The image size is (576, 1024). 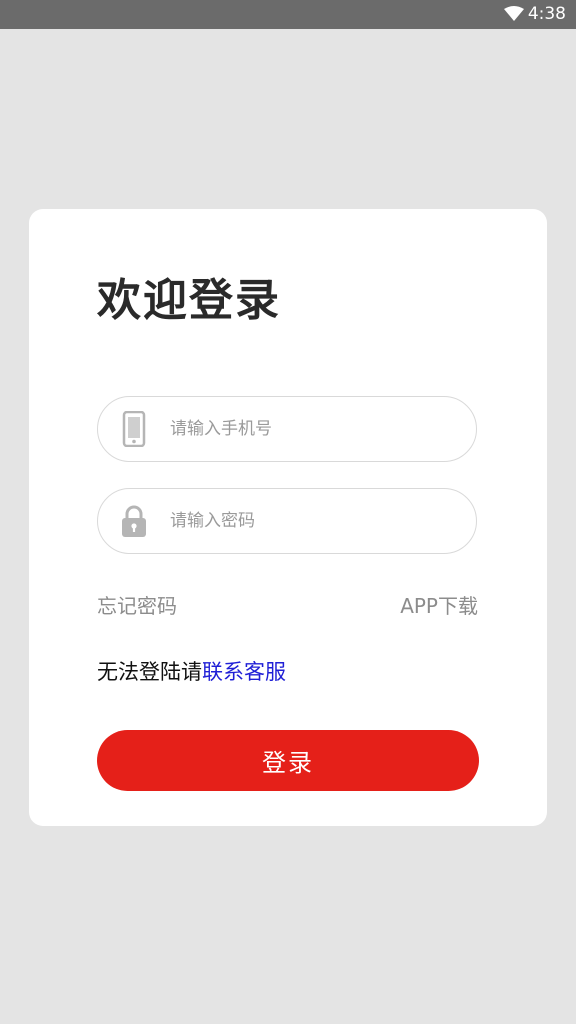 What do you see at coordinates (288, 760) in the screenshot?
I see `login-button: 登录` at bounding box center [288, 760].